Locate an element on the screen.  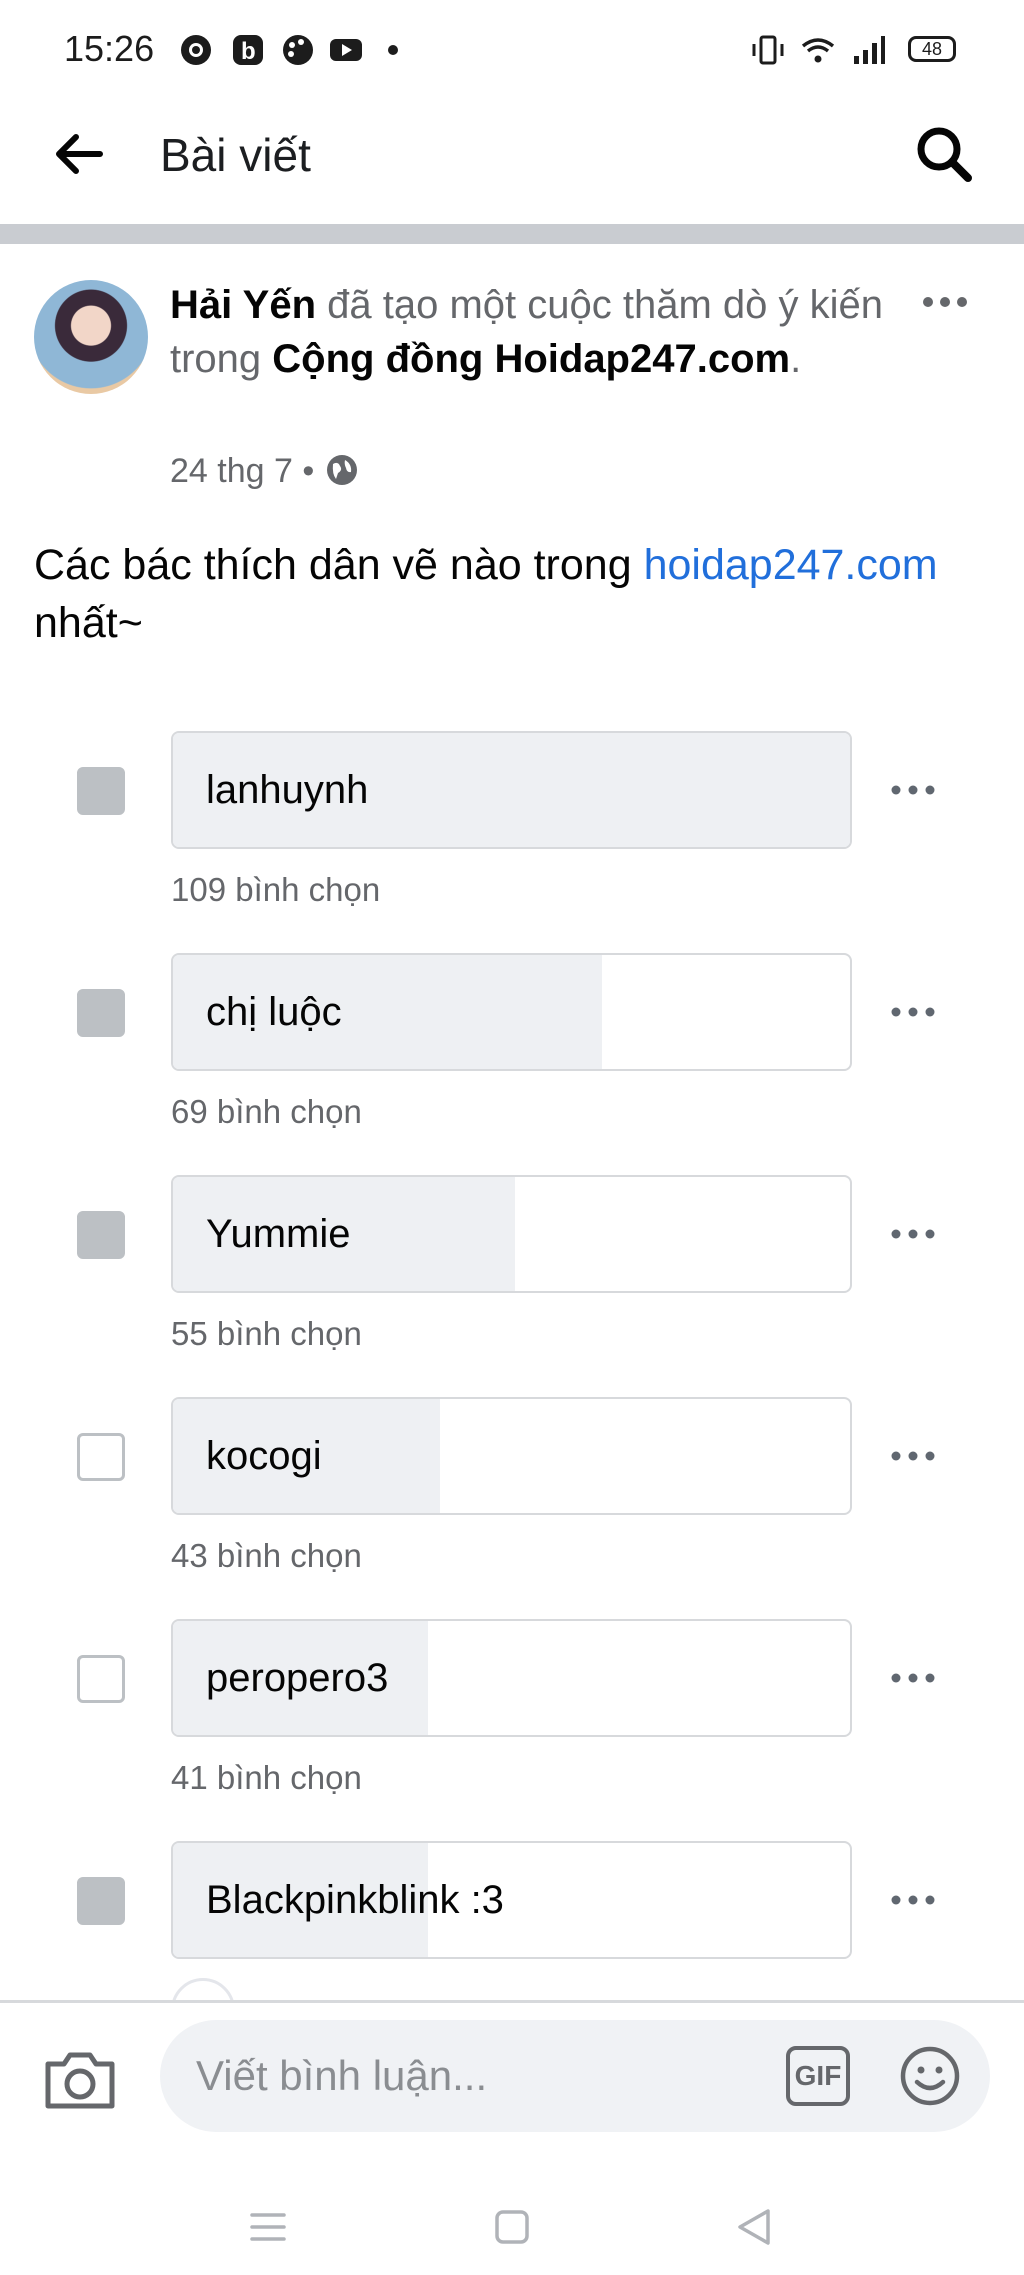
poll-option-label: Blackpinkblink :3 is located at coordinates (355, 1900).